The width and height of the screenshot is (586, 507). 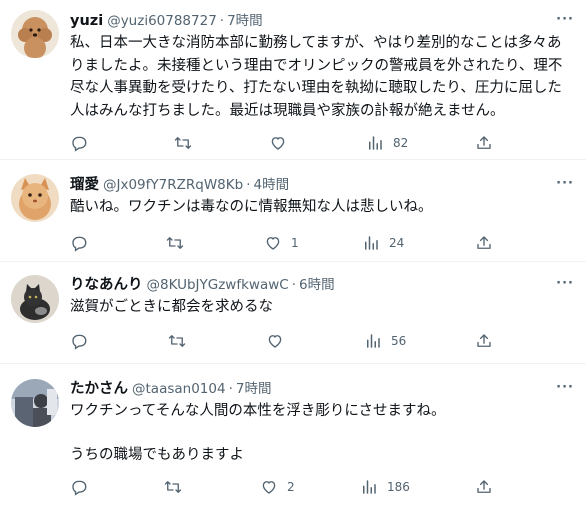 What do you see at coordinates (323, 487) in the screenshot?
I see `tweet-actions: 2 186` at bounding box center [323, 487].